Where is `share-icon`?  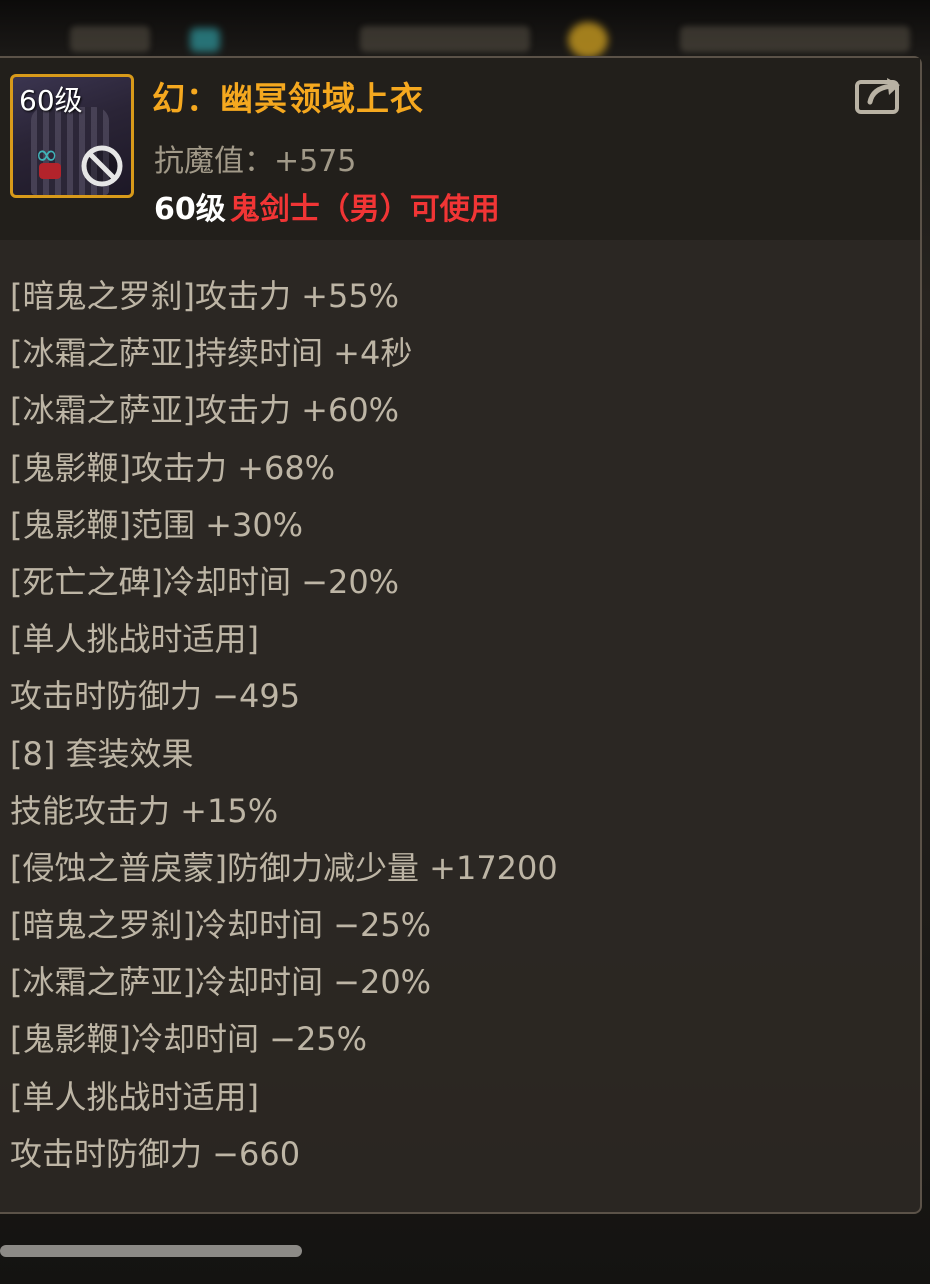
share-icon is located at coordinates (879, 94).